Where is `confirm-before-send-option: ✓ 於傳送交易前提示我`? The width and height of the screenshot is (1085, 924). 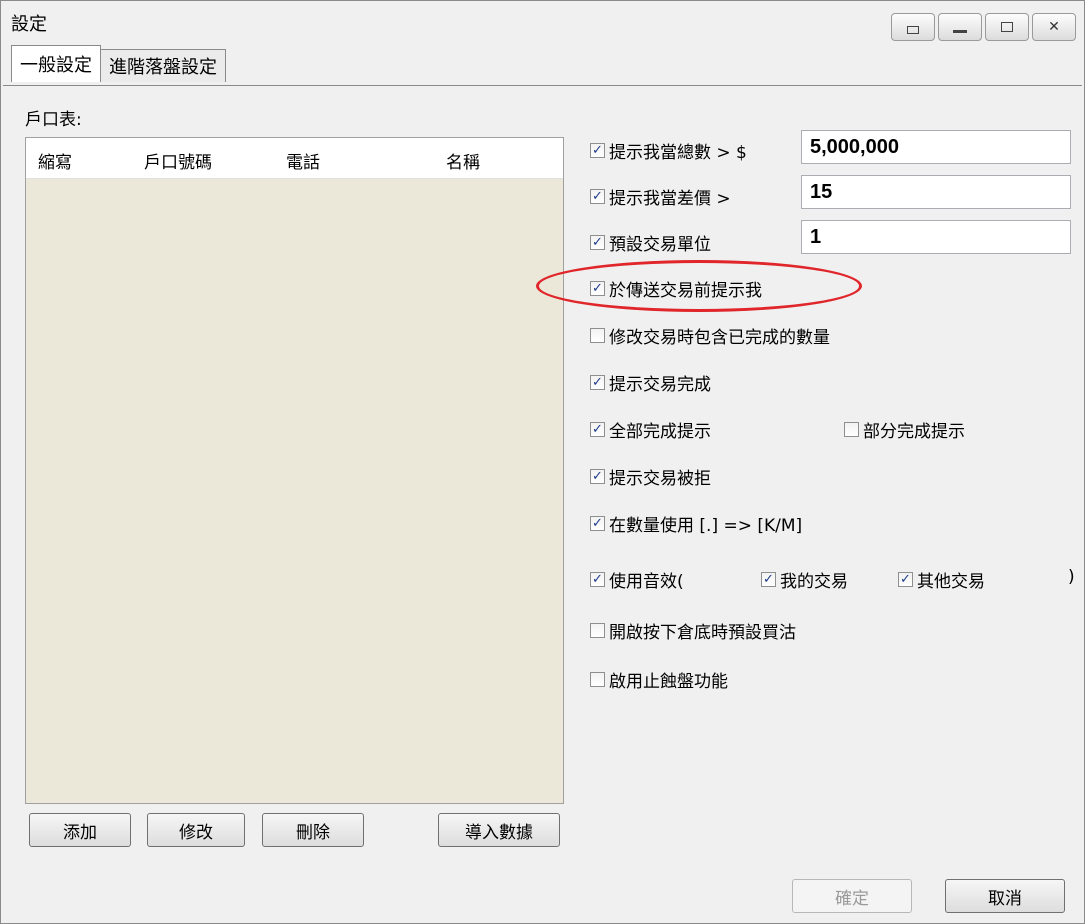 confirm-before-send-option: ✓ 於傳送交易前提示我 is located at coordinates (676, 288).